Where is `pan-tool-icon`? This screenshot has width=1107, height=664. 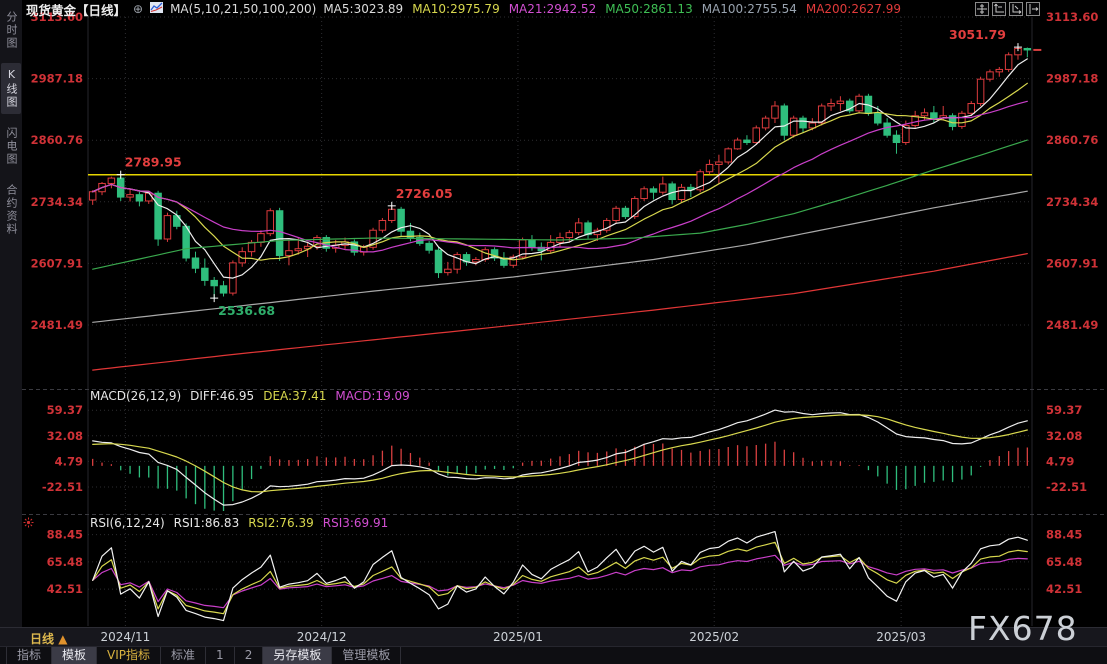 pan-tool-icon is located at coordinates (982, 9).